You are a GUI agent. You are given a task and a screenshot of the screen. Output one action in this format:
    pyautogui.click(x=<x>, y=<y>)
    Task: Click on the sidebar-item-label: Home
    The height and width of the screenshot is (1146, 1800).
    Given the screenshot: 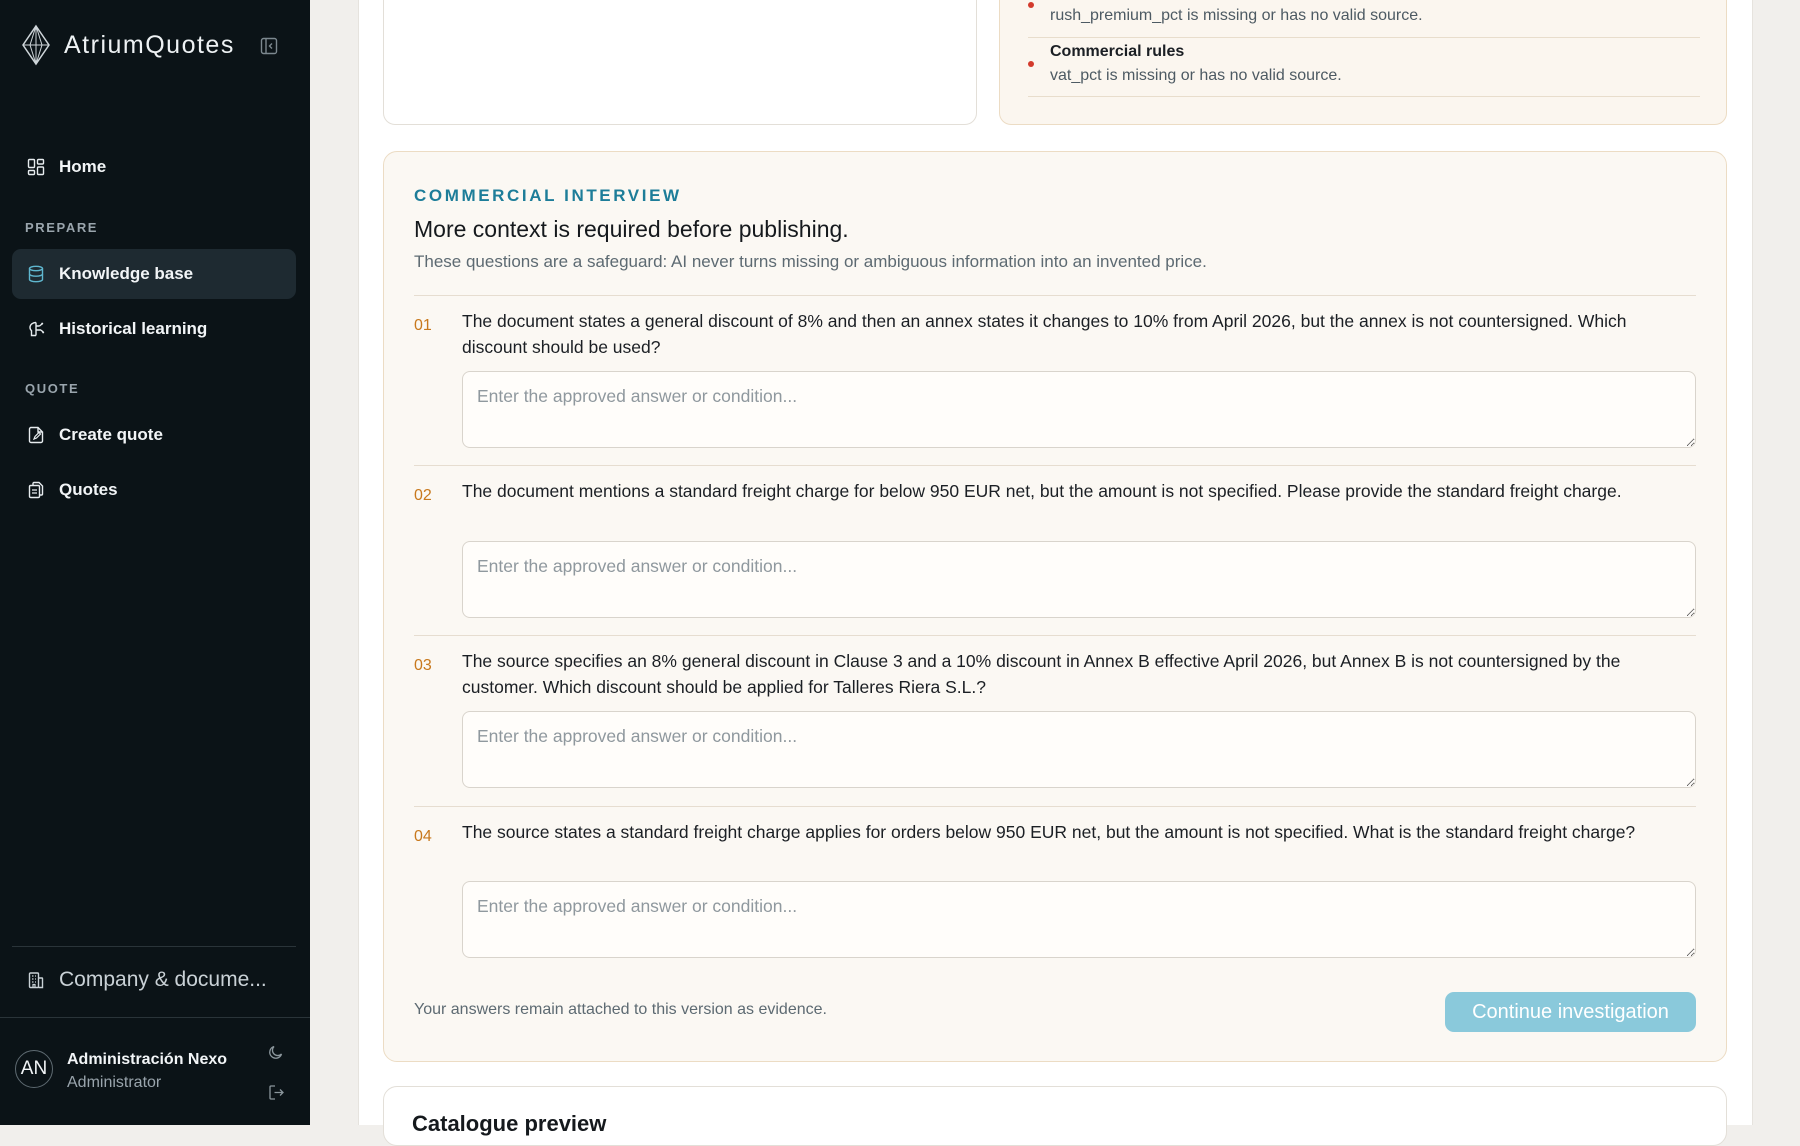 What is the action you would take?
    pyautogui.click(x=83, y=166)
    